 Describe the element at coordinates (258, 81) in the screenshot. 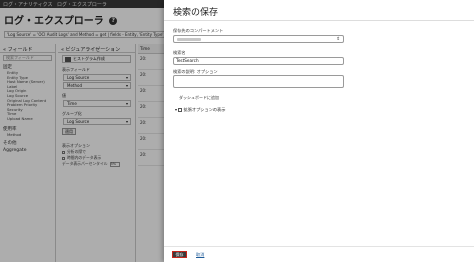

I see `description-textarea` at that location.